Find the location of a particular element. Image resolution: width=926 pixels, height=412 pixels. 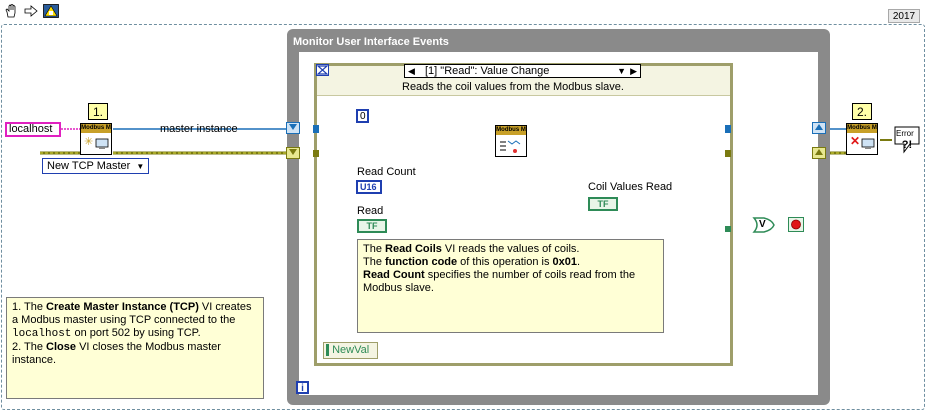

newval-label: NewVal is located at coordinates (351, 350).